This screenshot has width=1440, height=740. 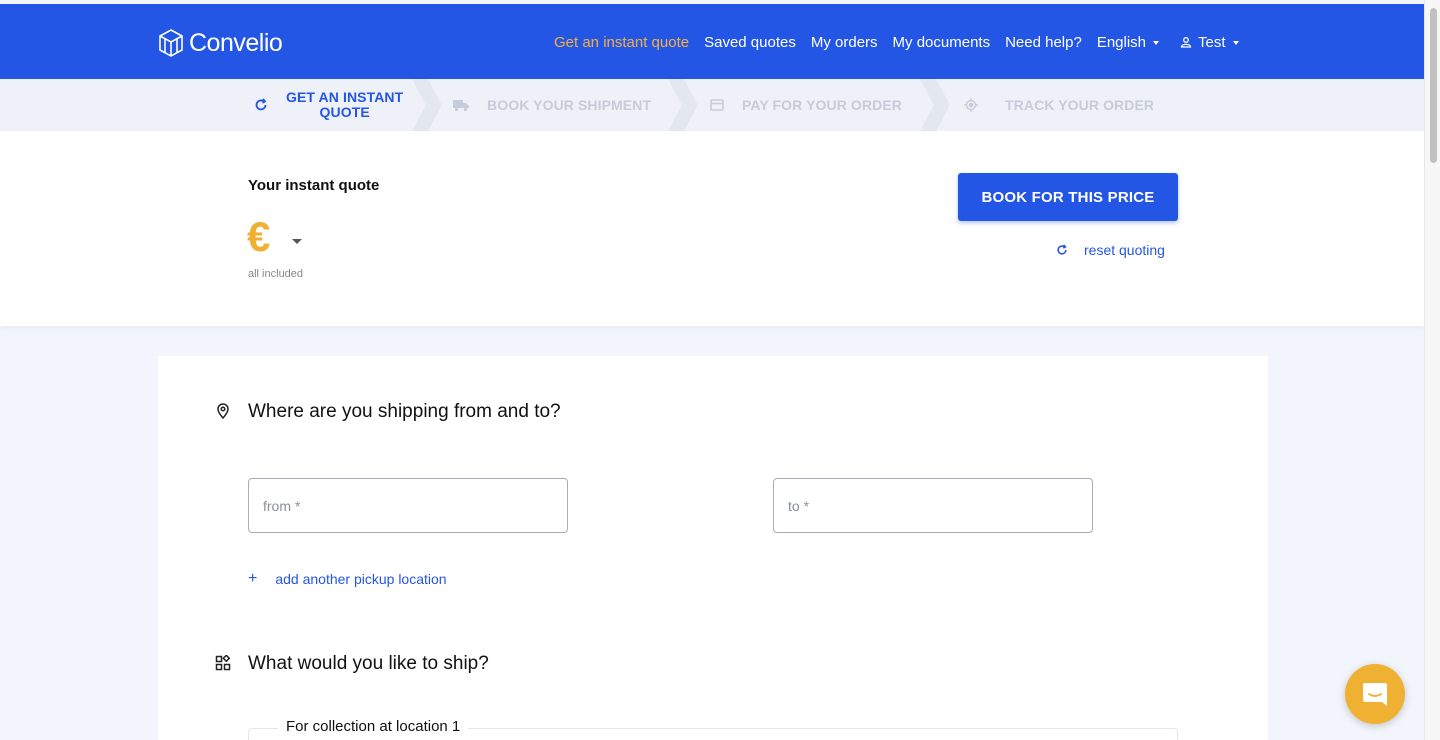 What do you see at coordinates (844, 42) in the screenshot?
I see `nav-my-orders: My orders` at bounding box center [844, 42].